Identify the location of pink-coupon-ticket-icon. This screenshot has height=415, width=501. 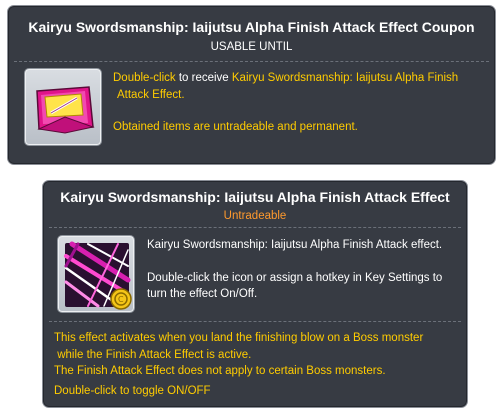
(65, 110).